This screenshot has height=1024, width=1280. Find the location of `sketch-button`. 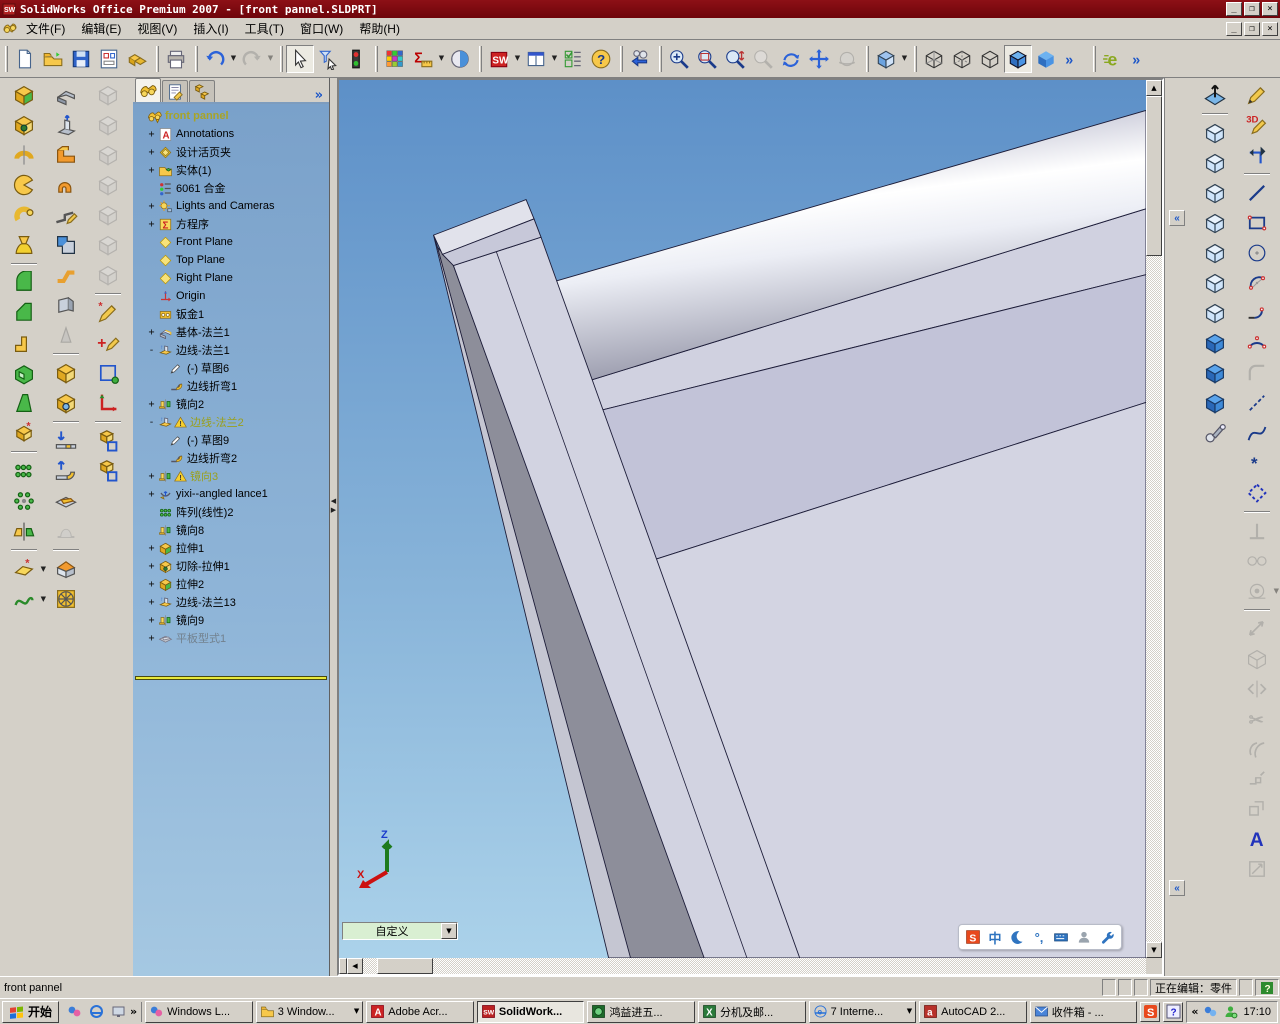

sketch-button is located at coordinates (1257, 95).